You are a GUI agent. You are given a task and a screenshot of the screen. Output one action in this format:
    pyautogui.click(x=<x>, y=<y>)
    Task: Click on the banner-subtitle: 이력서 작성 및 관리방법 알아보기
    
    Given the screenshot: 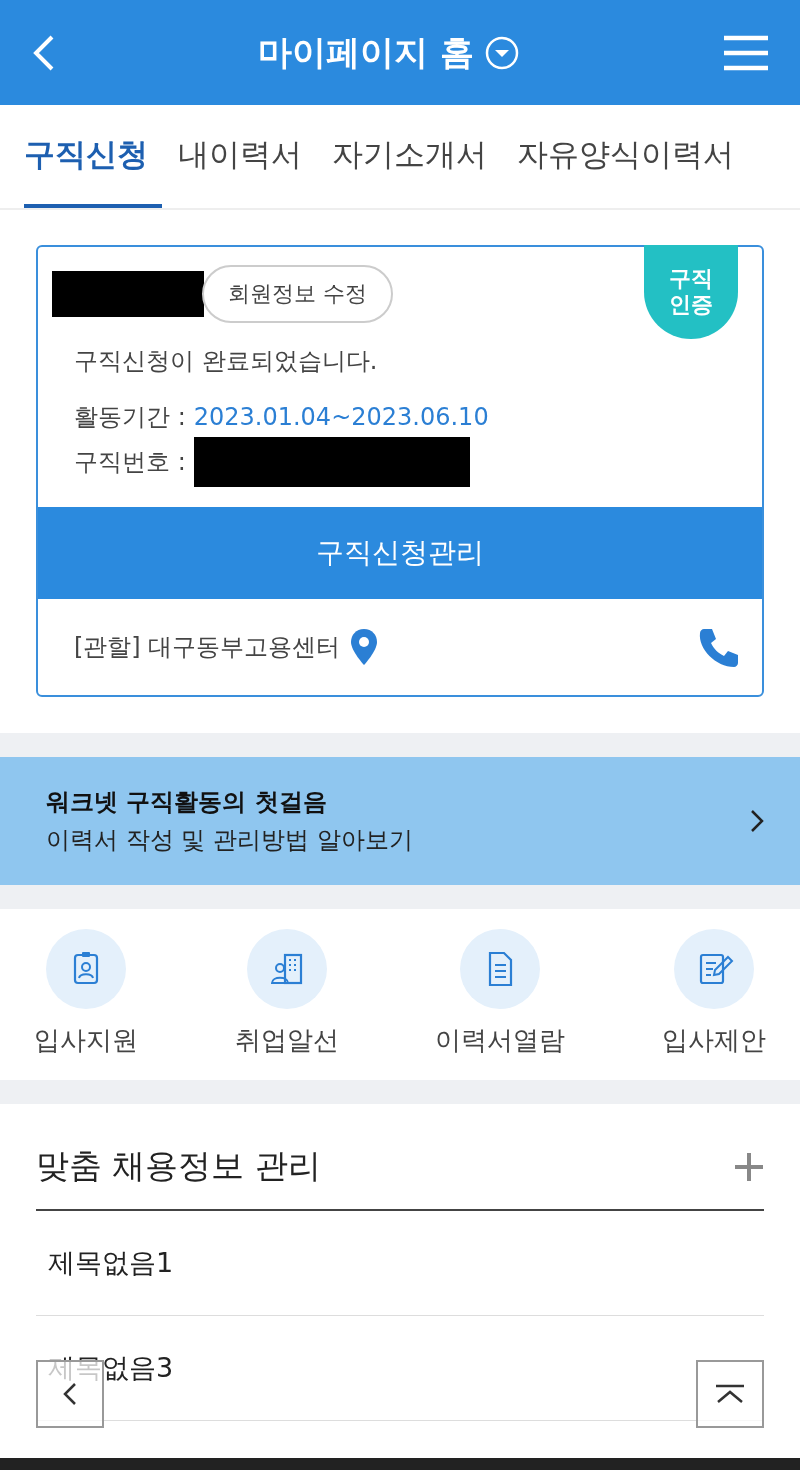 What is the action you would take?
    pyautogui.click(x=229, y=840)
    